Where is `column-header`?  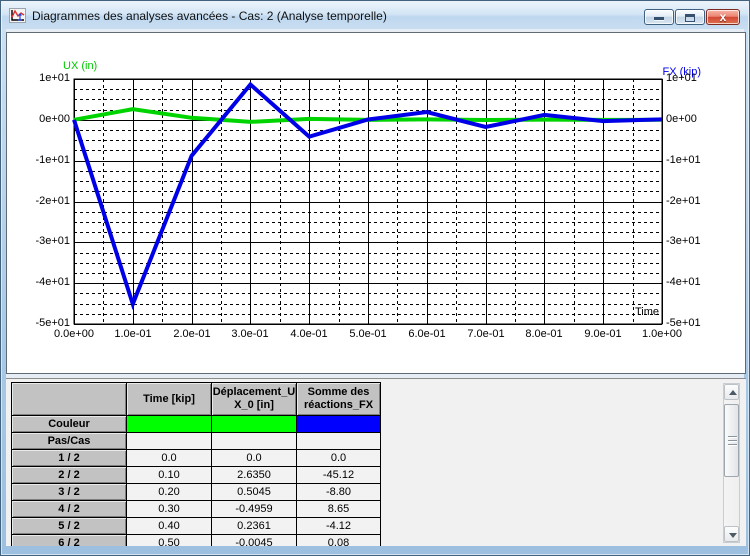
column-header is located at coordinates (69, 399).